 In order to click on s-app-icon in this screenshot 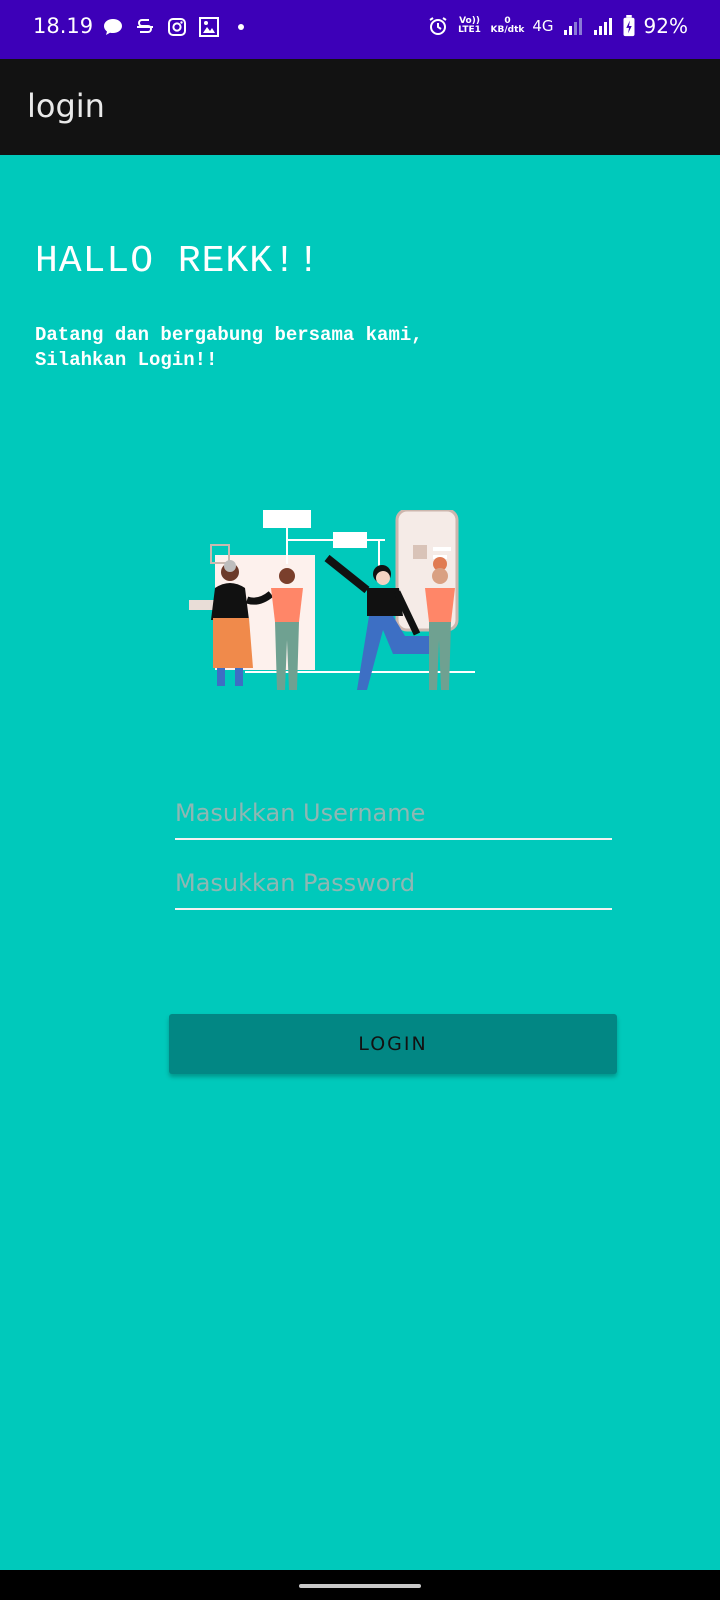, I will do `click(145, 26)`.